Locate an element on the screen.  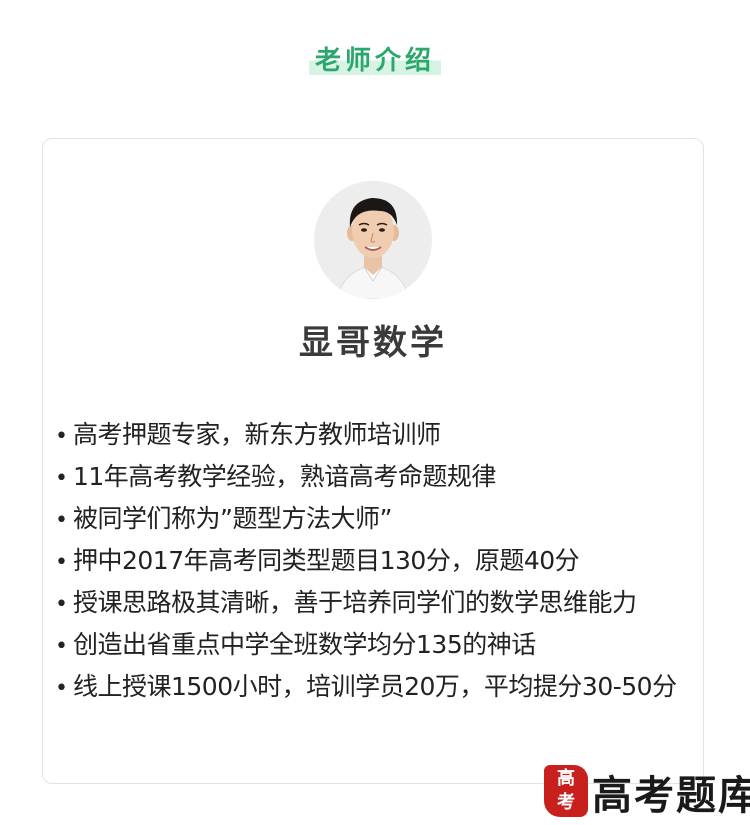
seal-text: 高考 is located at coordinates (566, 790).